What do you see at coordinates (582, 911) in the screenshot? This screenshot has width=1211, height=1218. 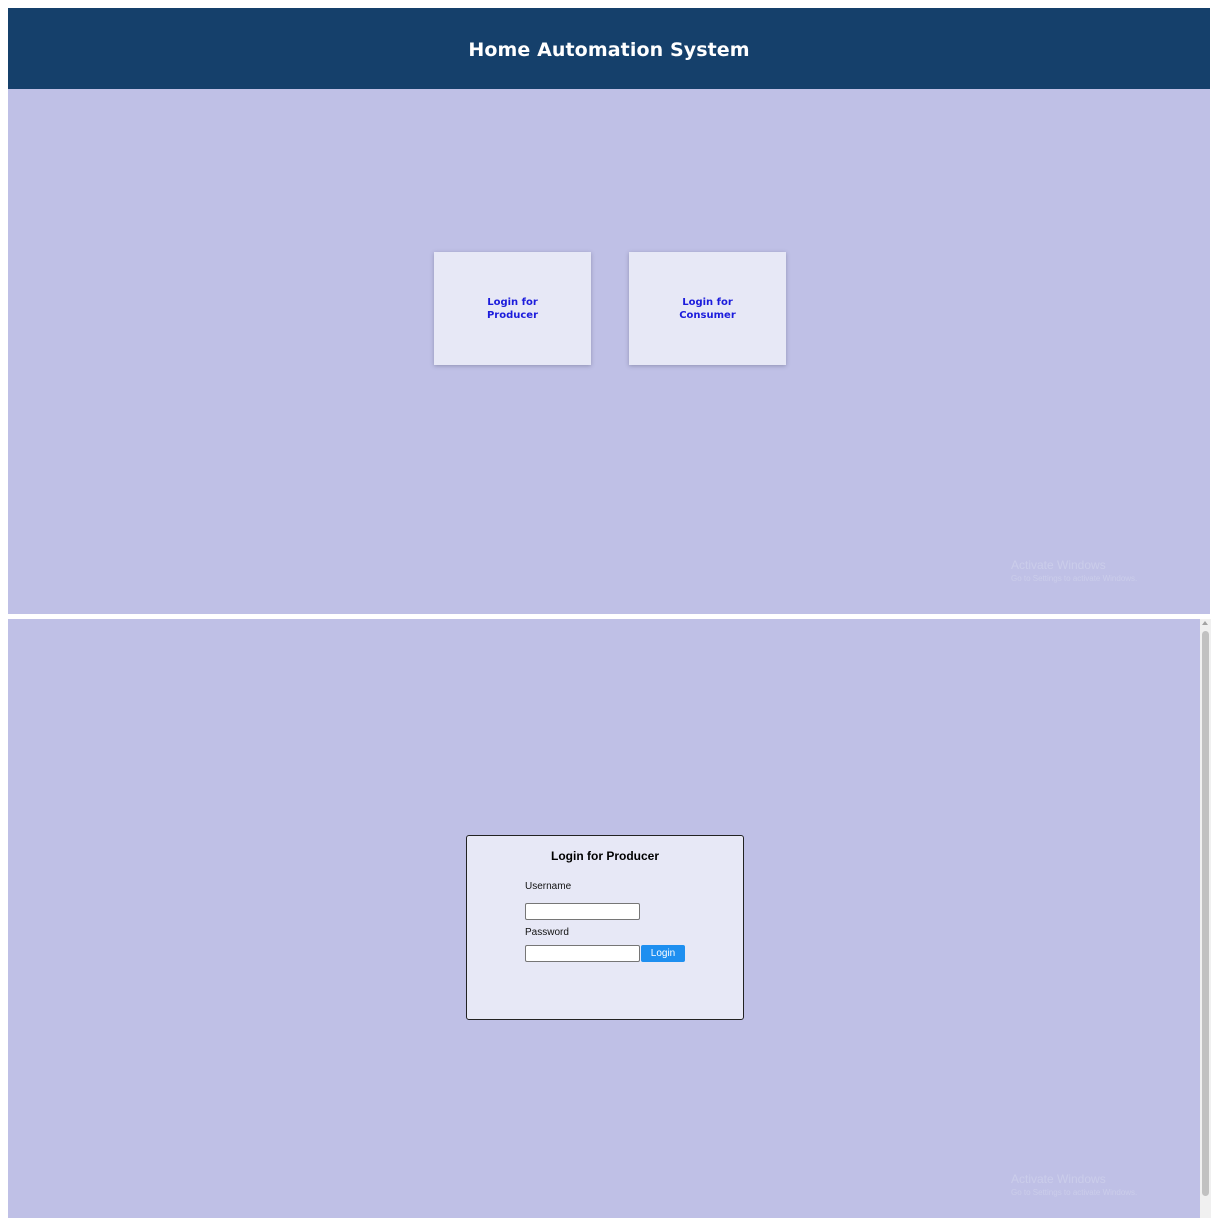 I see `username-input` at bounding box center [582, 911].